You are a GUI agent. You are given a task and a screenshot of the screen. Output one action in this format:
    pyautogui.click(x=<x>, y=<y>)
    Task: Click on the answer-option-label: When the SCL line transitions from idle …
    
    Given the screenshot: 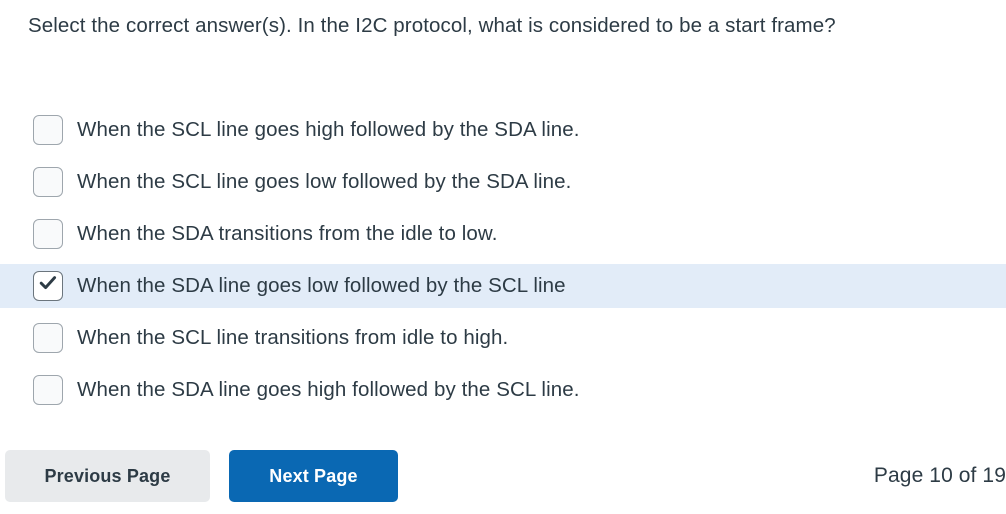 What is the action you would take?
    pyautogui.click(x=293, y=337)
    